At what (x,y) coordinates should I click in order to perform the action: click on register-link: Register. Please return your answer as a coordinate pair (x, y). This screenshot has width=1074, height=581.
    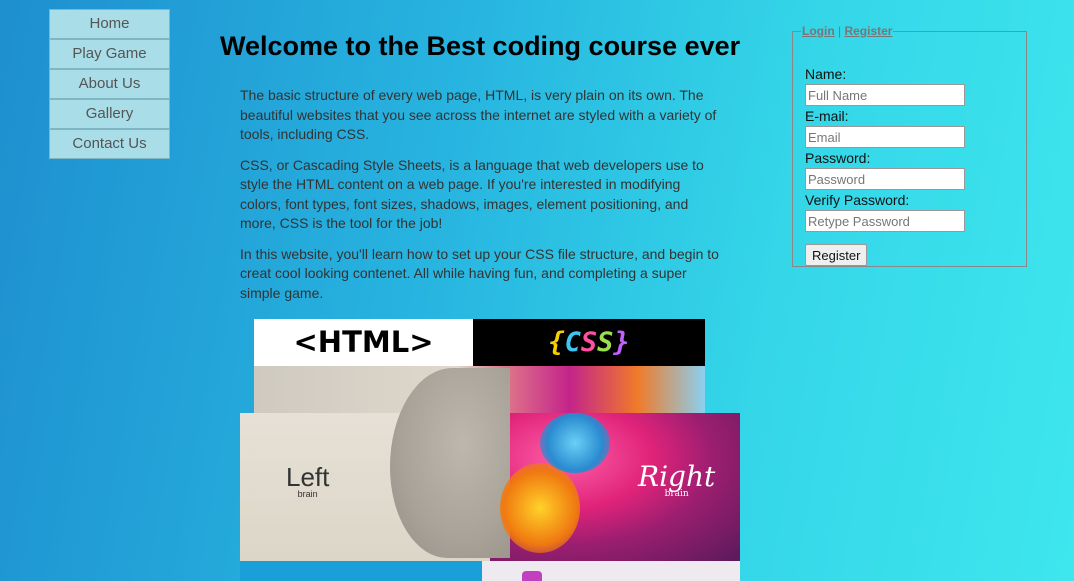
    Looking at the image, I should click on (868, 31).